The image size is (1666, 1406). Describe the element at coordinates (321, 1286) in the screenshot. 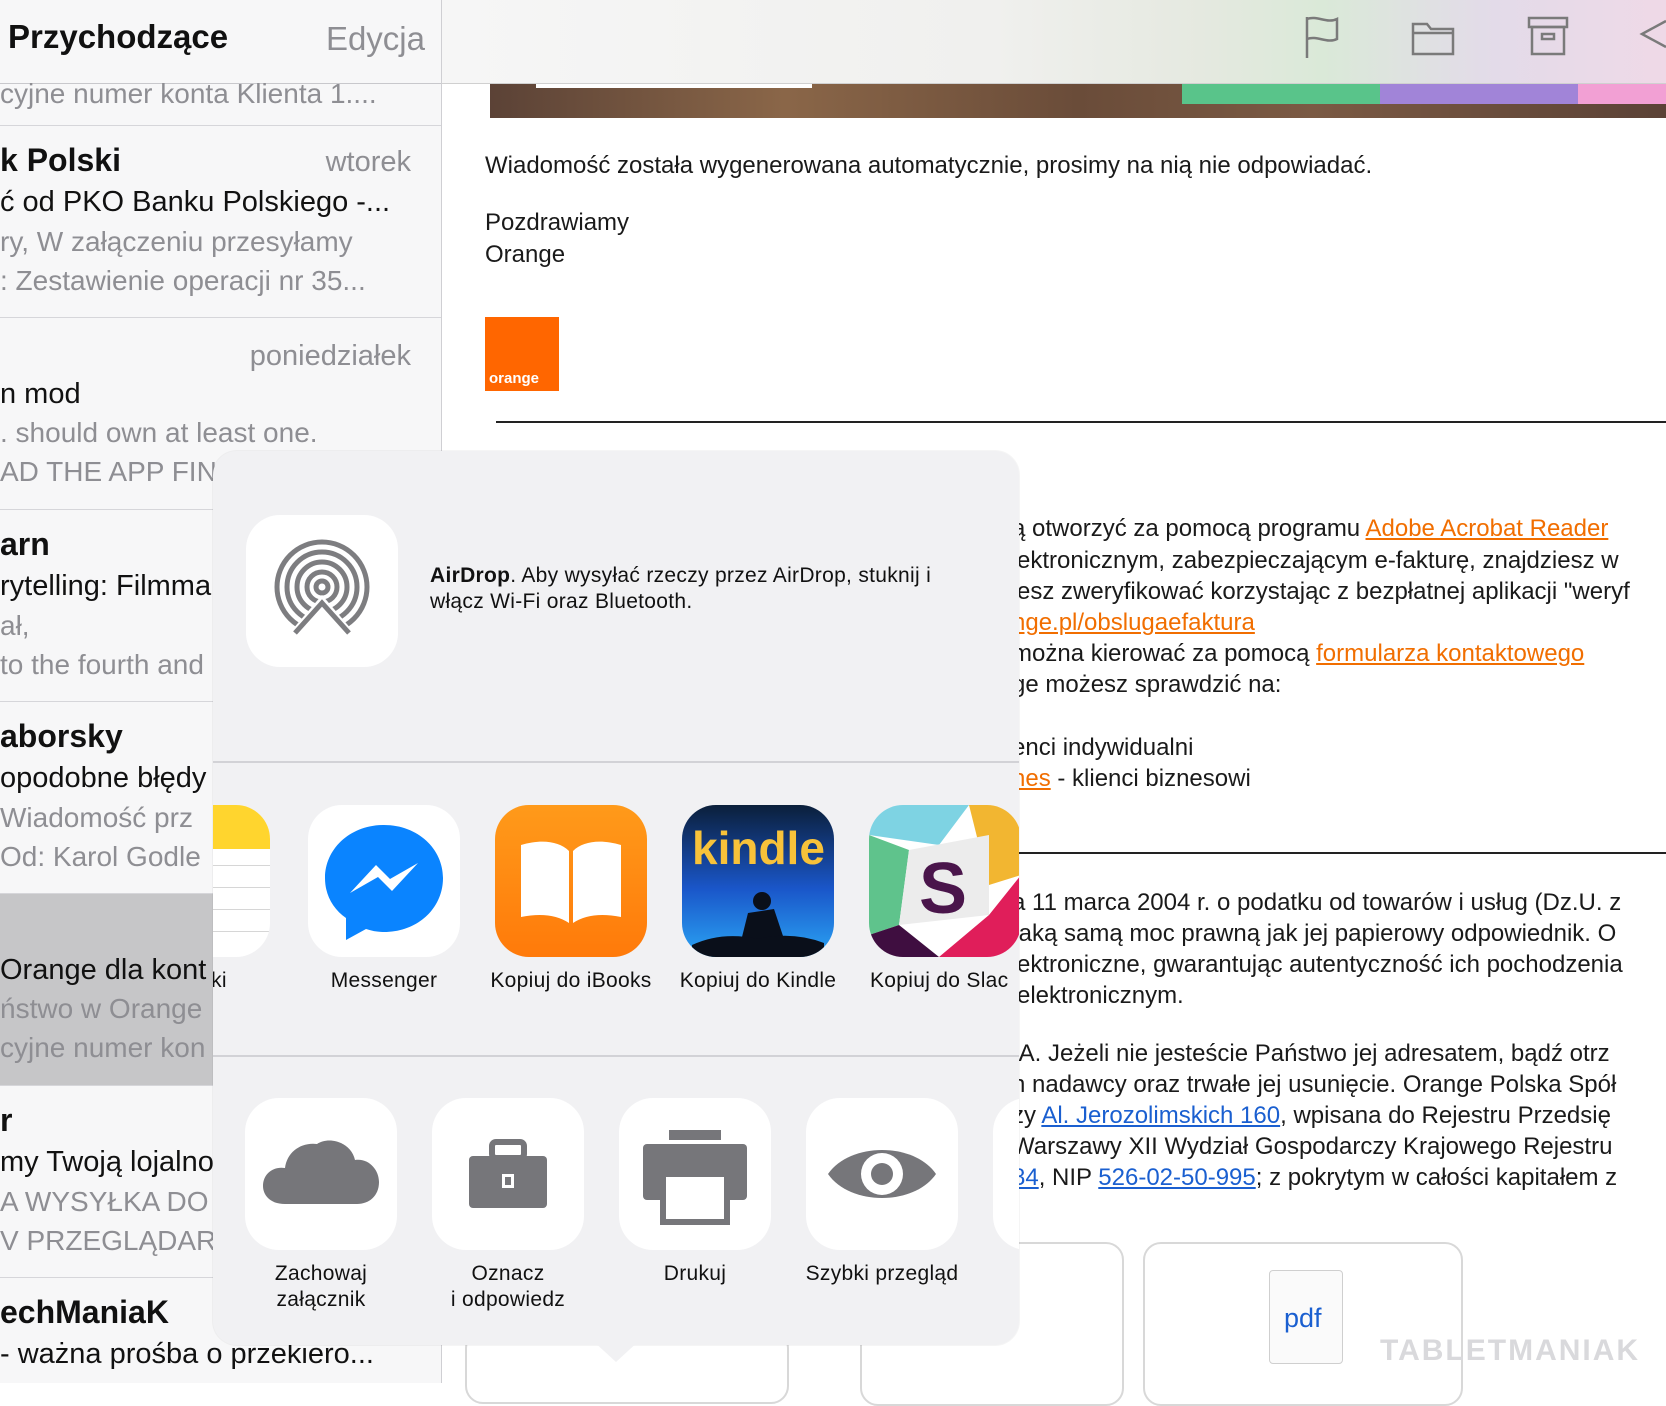

I see `save-attachment-label: Zachowaj załącznik` at that location.